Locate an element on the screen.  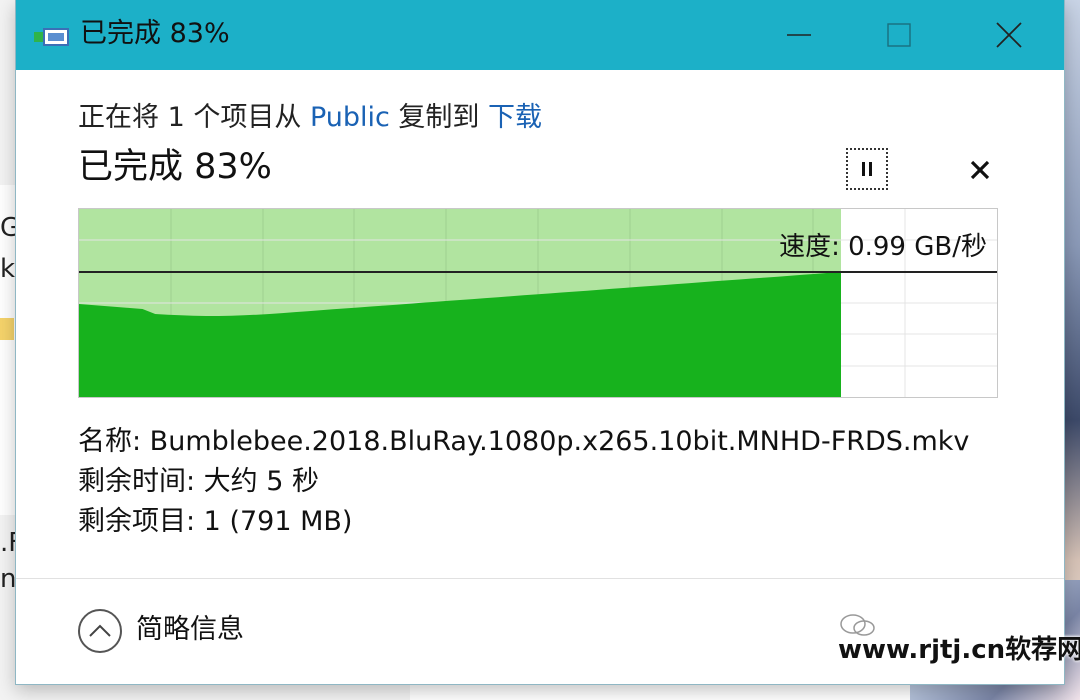
close-window-button is located at coordinates (1009, 35).